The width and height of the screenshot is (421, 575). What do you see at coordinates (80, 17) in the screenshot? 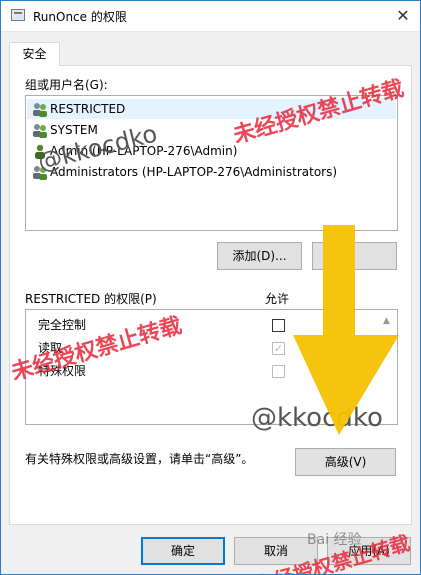
I see `window-title: RunOnce 的权限` at bounding box center [80, 17].